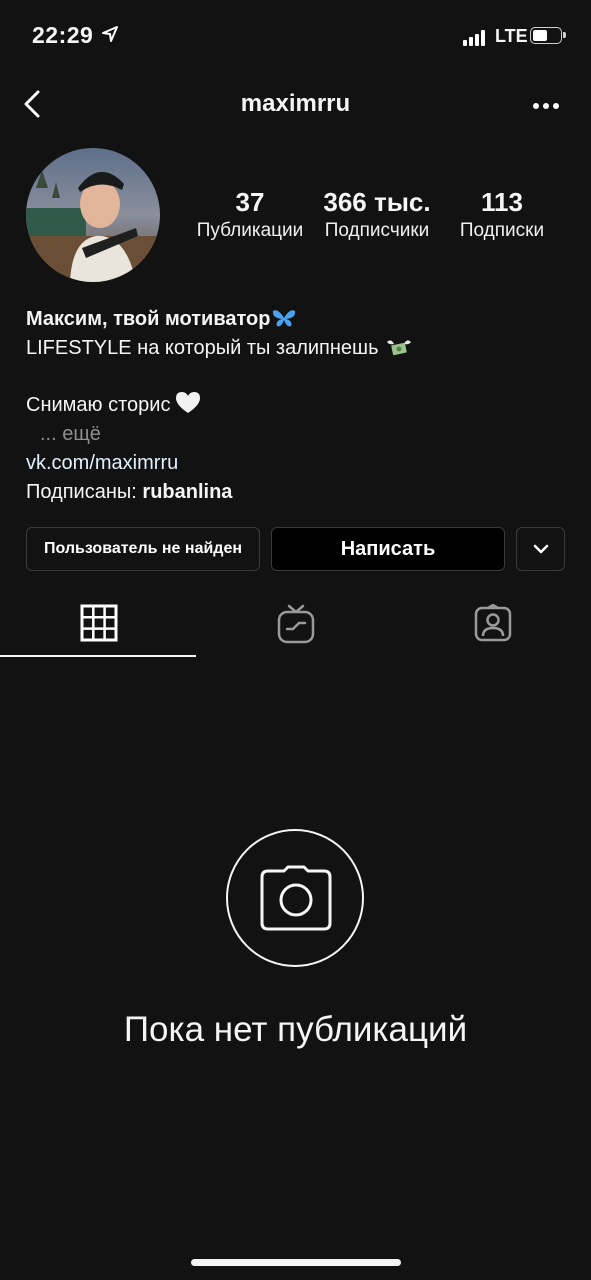  Describe the element at coordinates (98, 656) in the screenshot. I see `active-tab-indicator` at that location.